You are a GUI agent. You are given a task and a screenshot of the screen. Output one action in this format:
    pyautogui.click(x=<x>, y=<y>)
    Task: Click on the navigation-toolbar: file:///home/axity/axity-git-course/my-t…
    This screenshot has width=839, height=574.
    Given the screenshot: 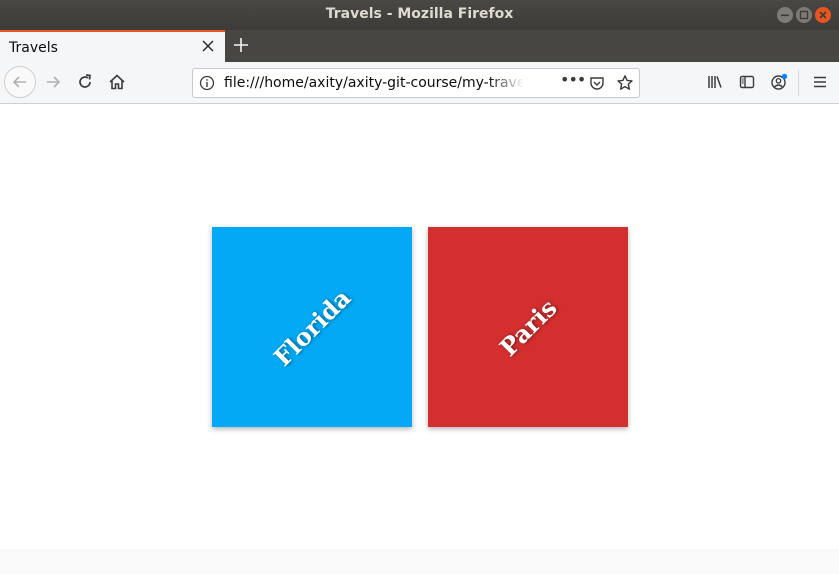 What is the action you would take?
    pyautogui.click(x=419, y=83)
    